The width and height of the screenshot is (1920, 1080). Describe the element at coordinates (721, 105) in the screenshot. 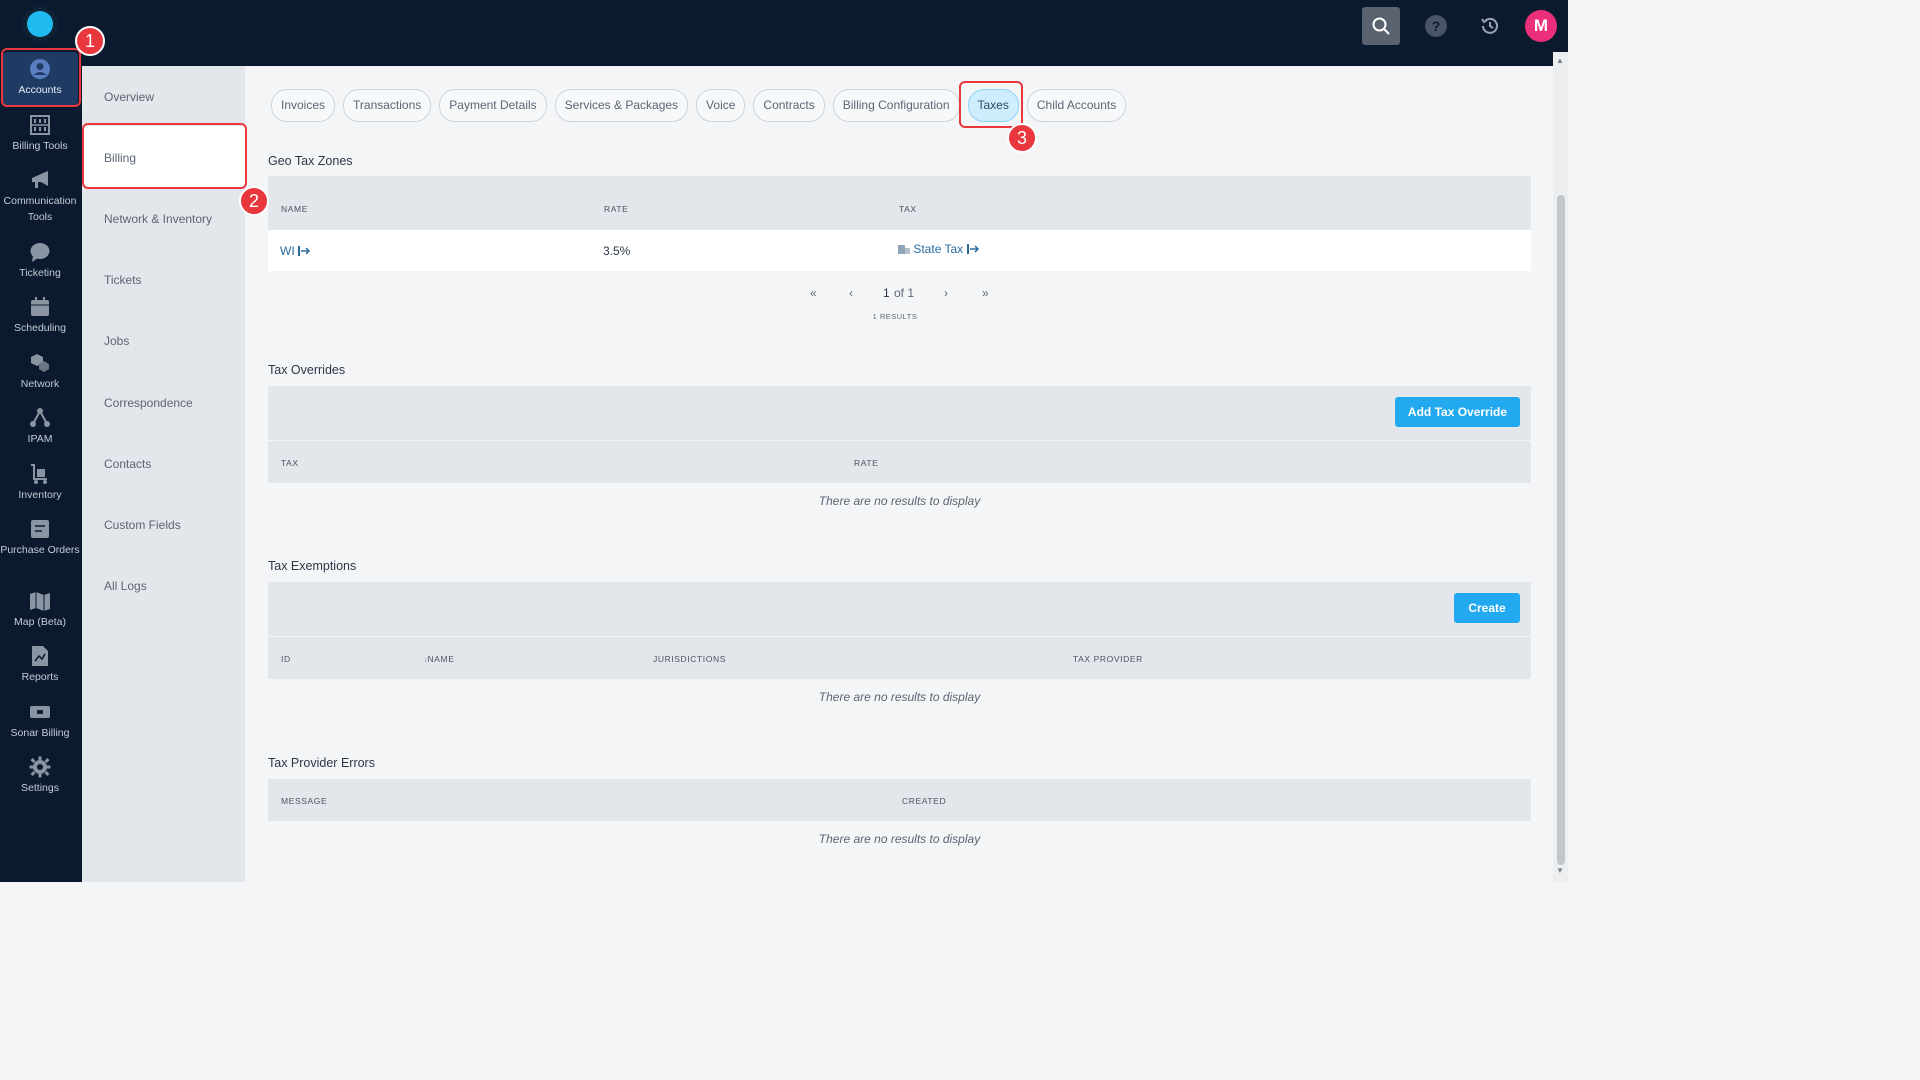

I see `tab-voice: Voice` at that location.